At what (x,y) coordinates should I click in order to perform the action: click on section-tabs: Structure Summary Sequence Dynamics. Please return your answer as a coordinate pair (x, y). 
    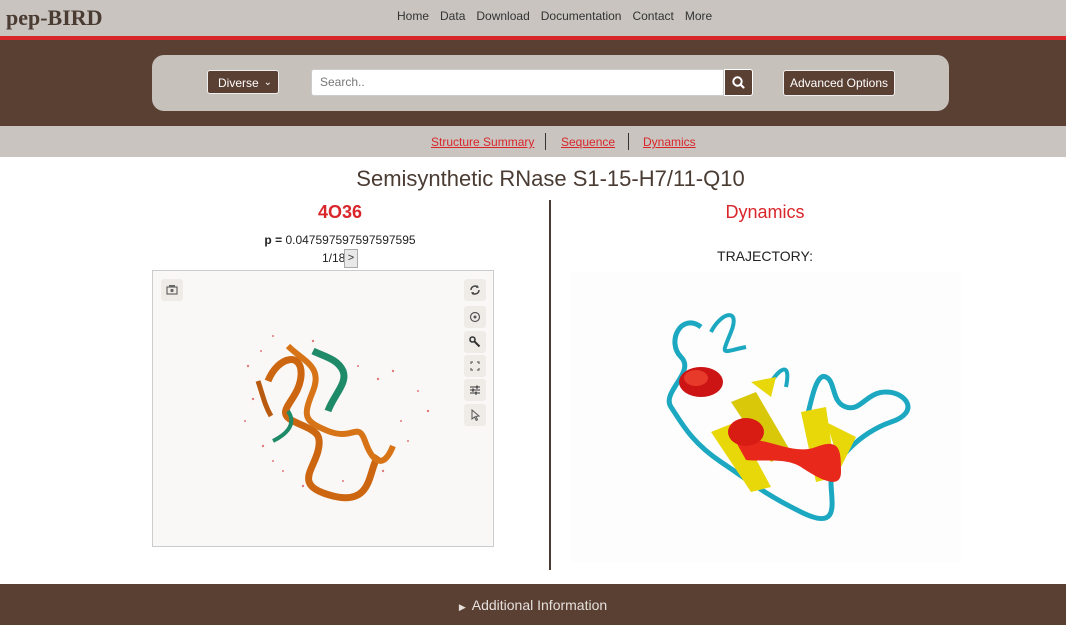
    Looking at the image, I should click on (533, 141).